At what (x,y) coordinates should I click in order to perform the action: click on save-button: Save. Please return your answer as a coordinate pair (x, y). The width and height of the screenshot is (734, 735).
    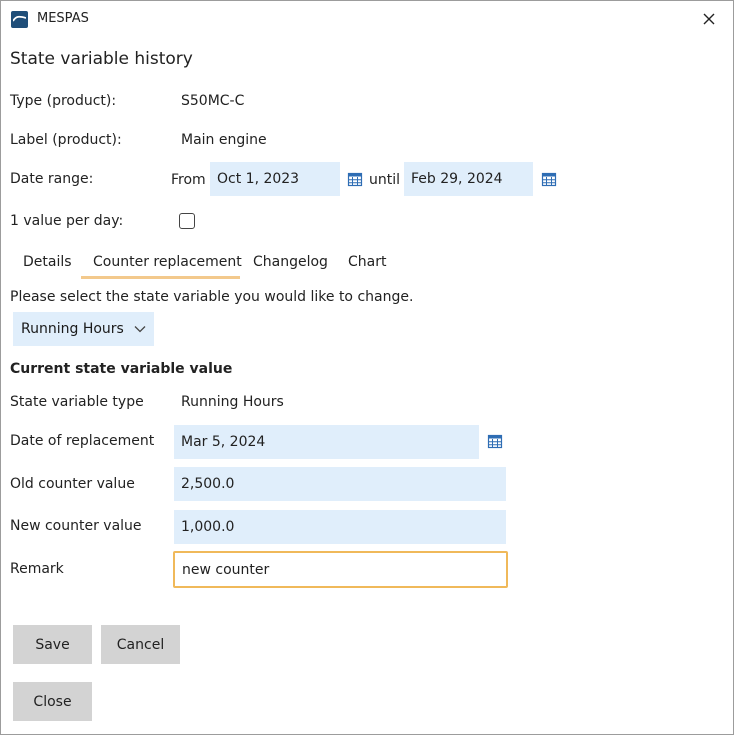
    Looking at the image, I should click on (52, 644).